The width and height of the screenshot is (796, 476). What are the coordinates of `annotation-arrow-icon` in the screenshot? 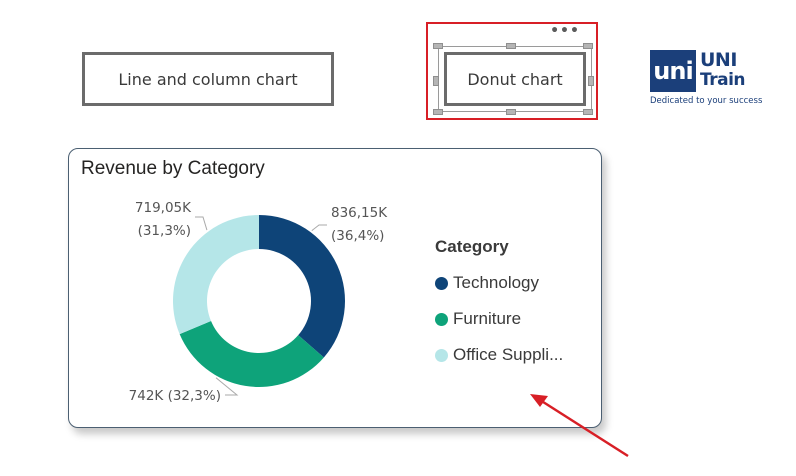 It's located at (579, 426).